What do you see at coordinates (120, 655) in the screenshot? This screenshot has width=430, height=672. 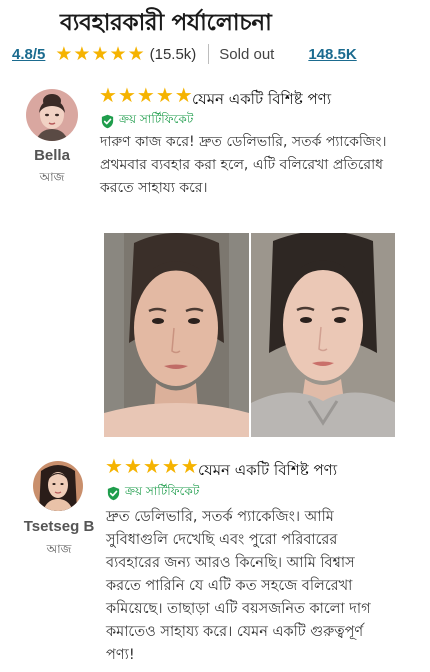 I see `review-text-line: পণ্য!` at bounding box center [120, 655].